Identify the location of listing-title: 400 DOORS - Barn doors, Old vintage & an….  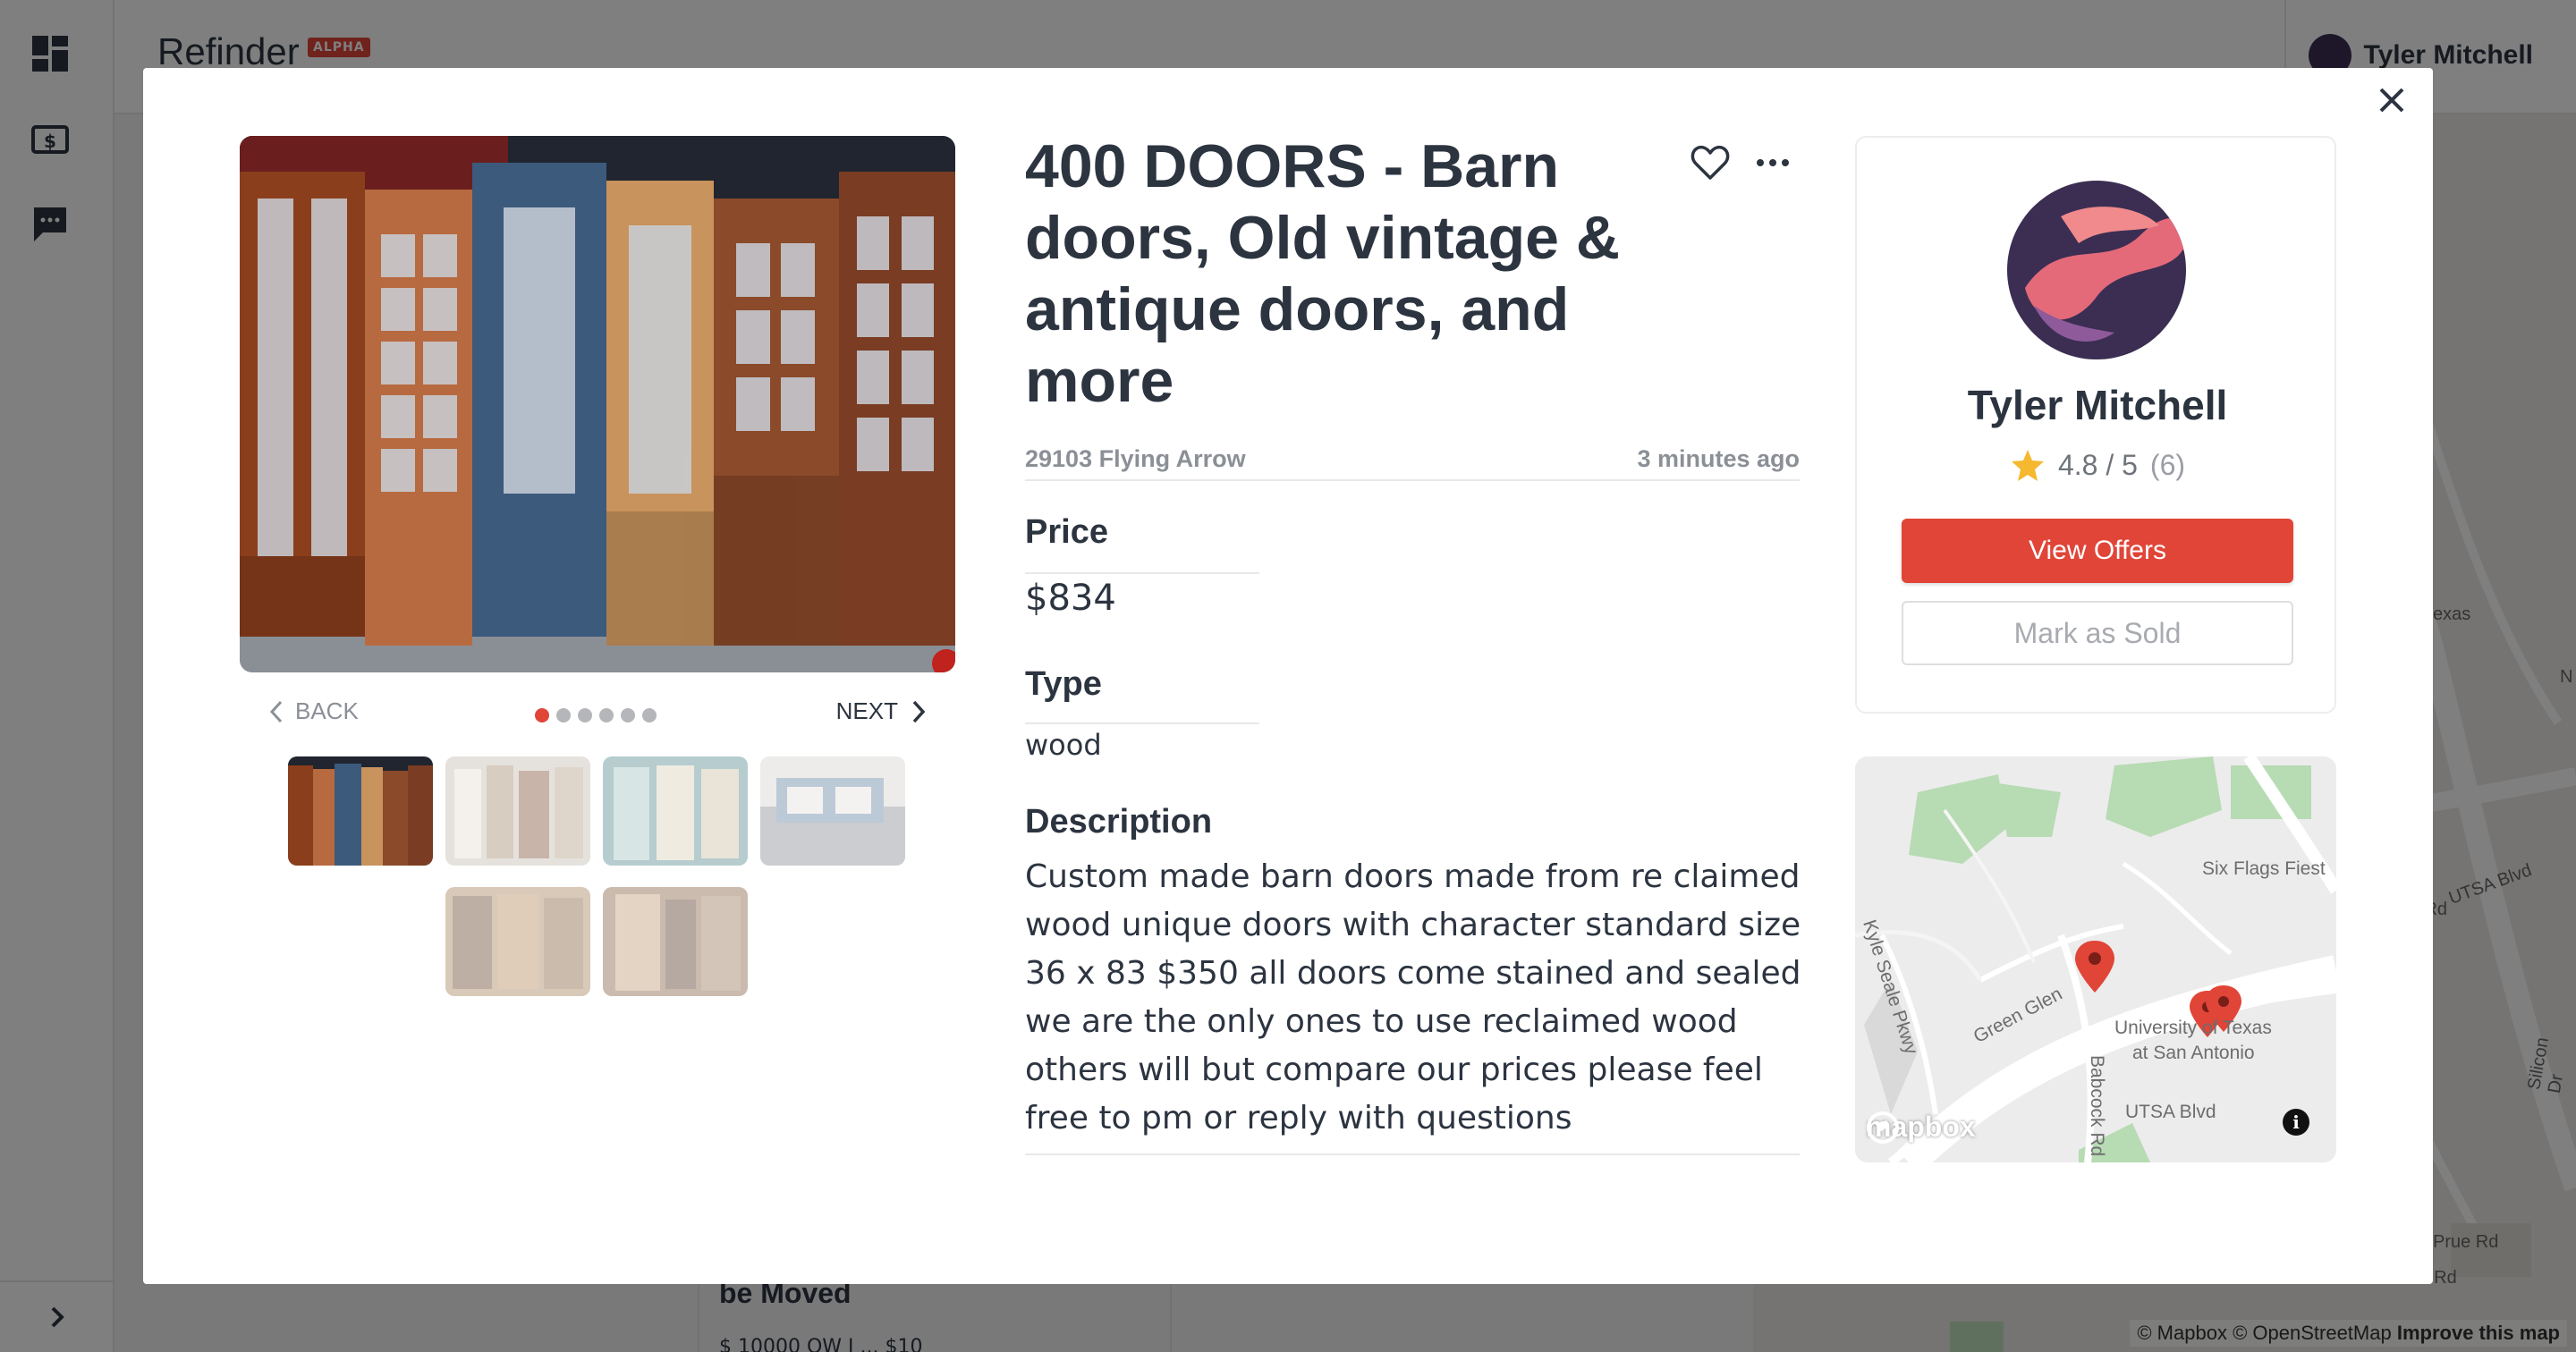
(1322, 273).